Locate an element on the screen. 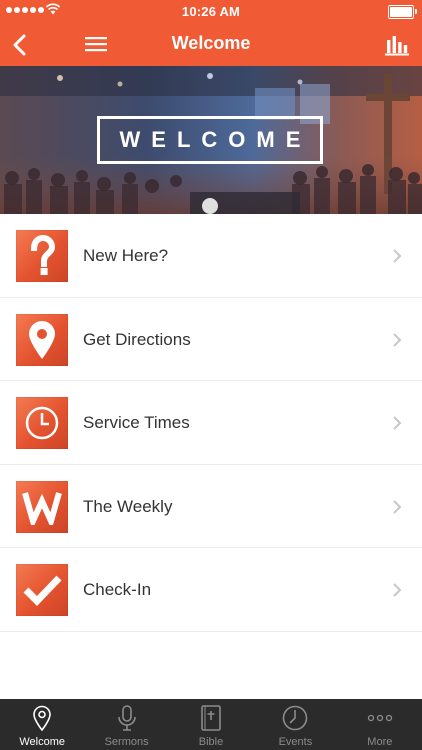 Image resolution: width=422 pixels, height=750 pixels. battery-icon is located at coordinates (402, 12).